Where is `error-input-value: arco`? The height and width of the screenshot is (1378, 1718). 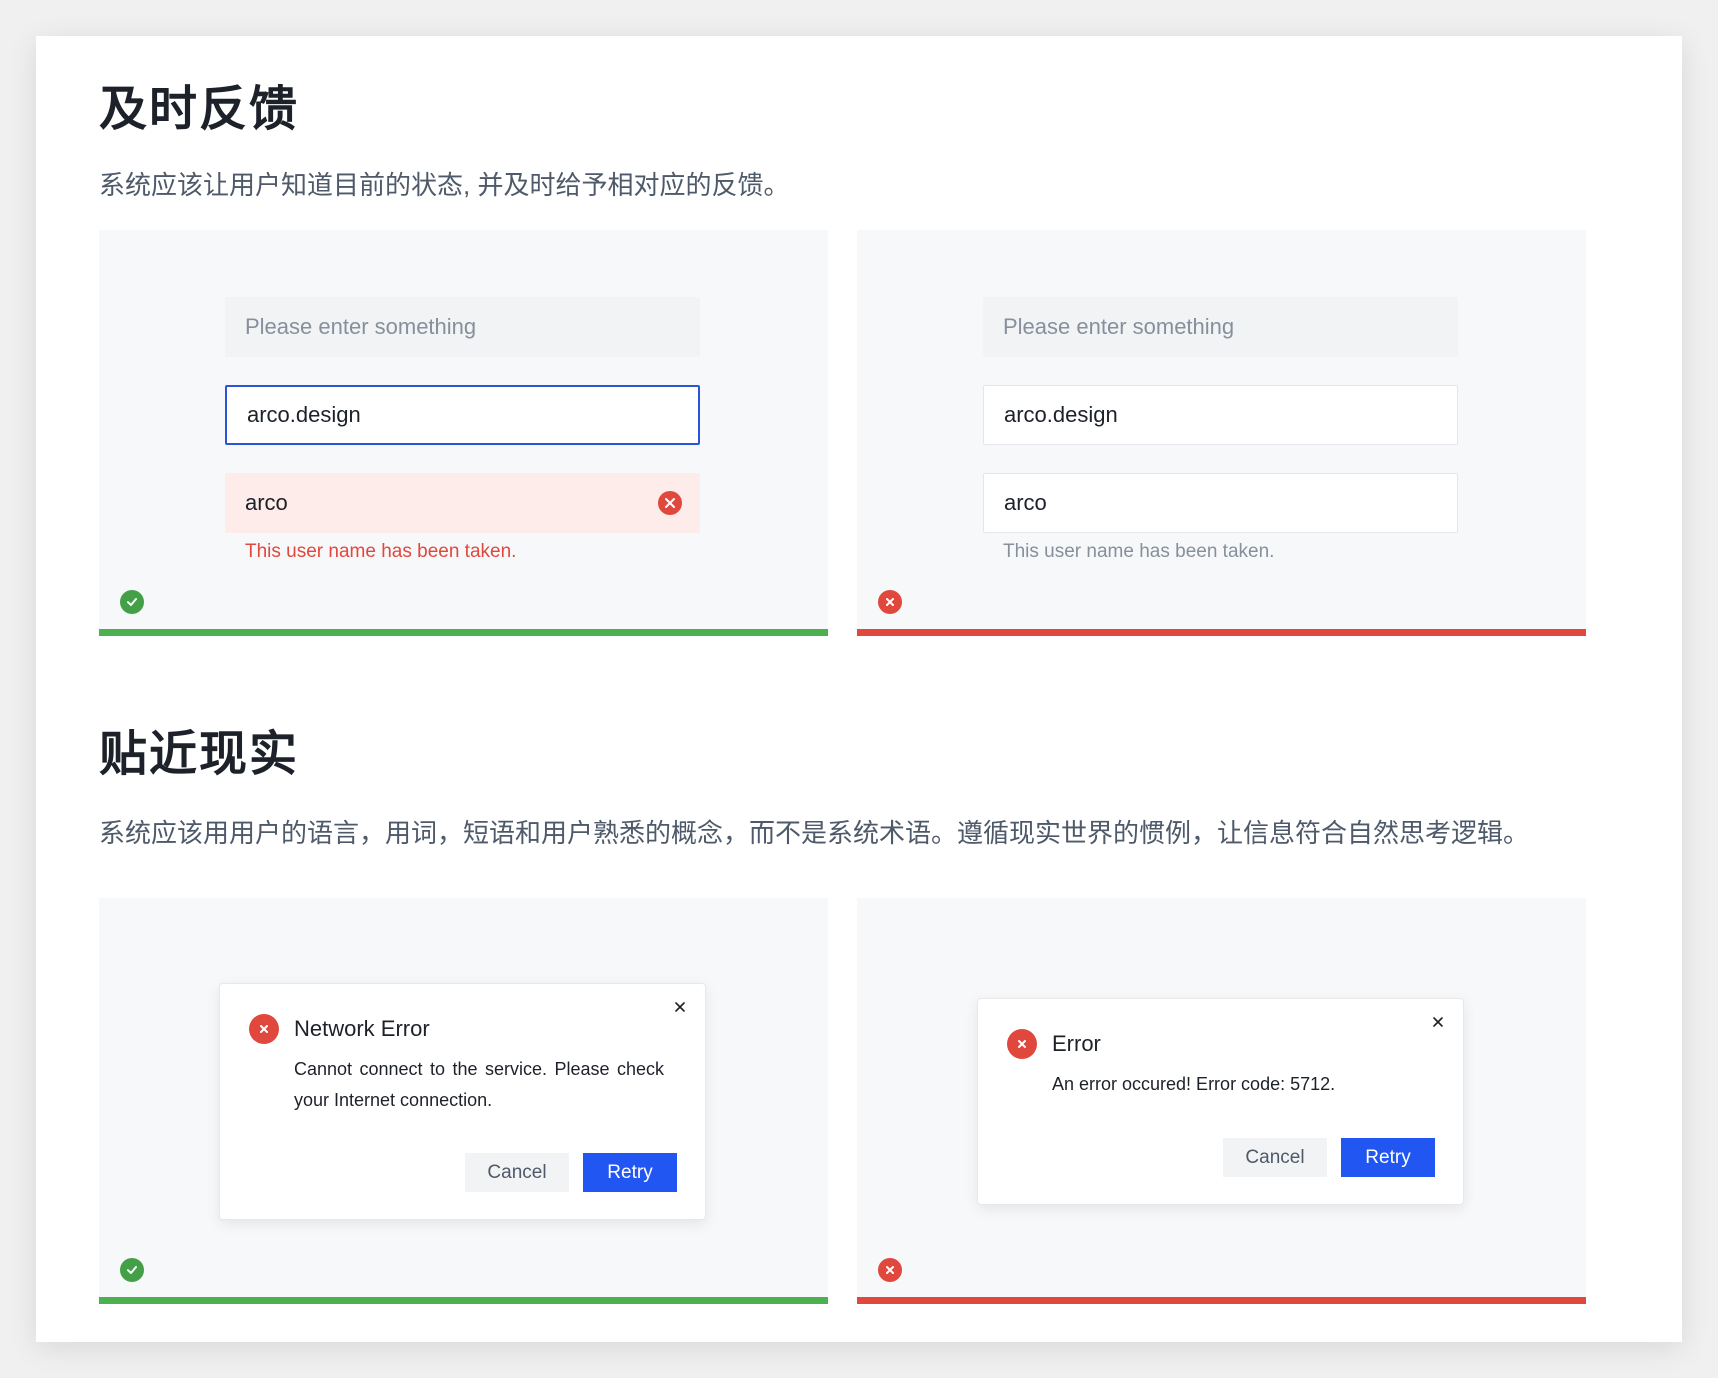
error-input-value: arco is located at coordinates (266, 502).